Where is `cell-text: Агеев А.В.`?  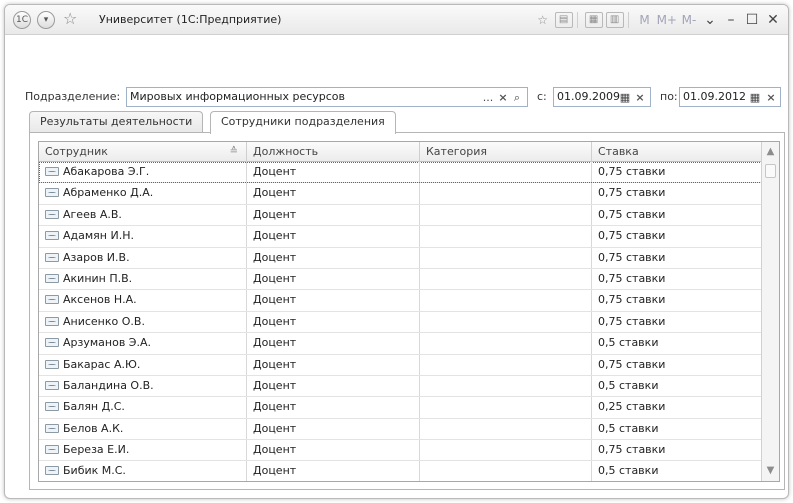
cell-text: Агеев А.В. is located at coordinates (92, 214).